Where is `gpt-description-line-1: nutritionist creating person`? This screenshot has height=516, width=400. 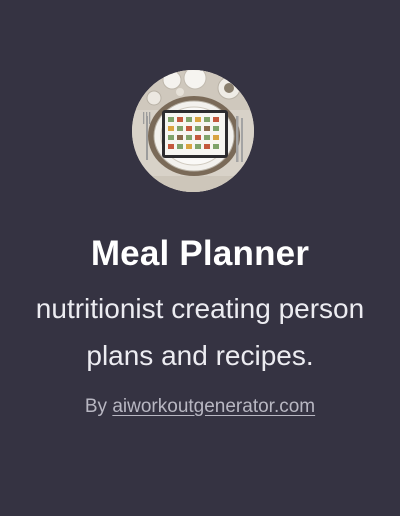
gpt-description-line-1: nutritionist creating person is located at coordinates (200, 308).